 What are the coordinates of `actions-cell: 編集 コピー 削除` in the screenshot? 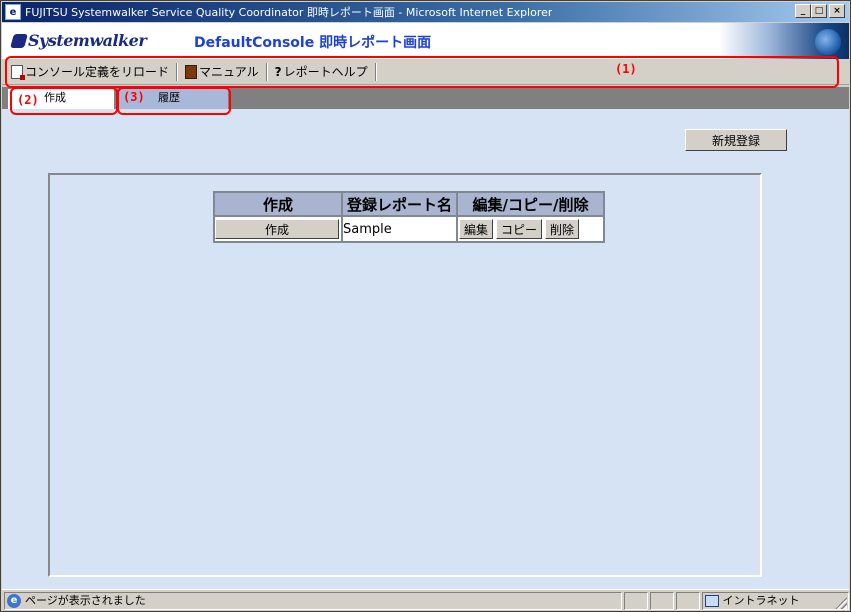 It's located at (530, 229).